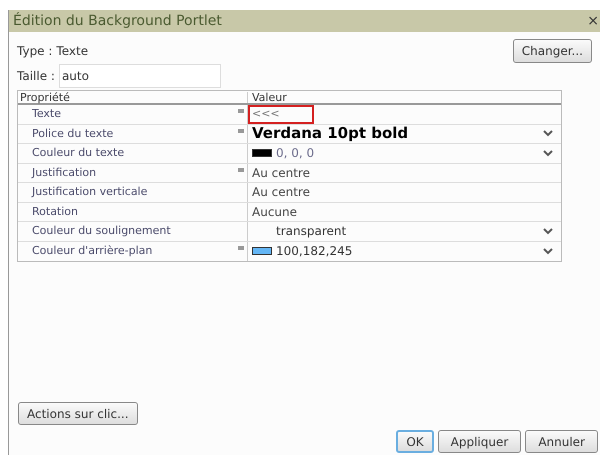 Image resolution: width=602 pixels, height=455 pixels. Describe the element at coordinates (78, 153) in the screenshot. I see `property-label: Couleur du texte` at that location.